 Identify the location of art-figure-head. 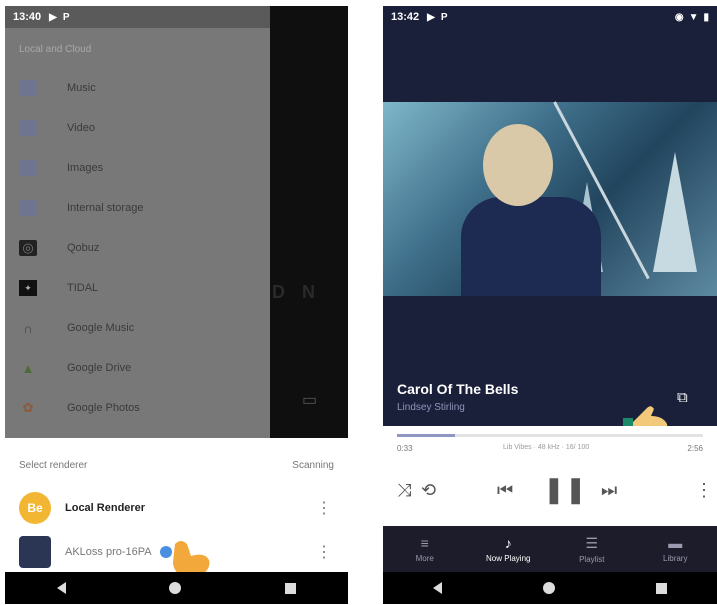
(518, 165).